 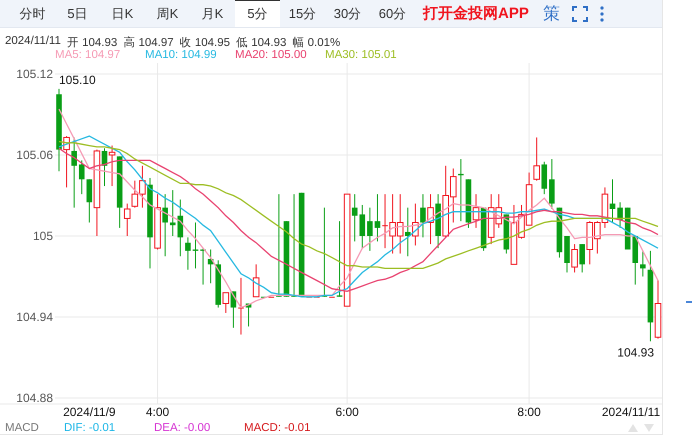 What do you see at coordinates (183, 428) in the screenshot?
I see `macd-legend-label: DEA: -0.00` at bounding box center [183, 428].